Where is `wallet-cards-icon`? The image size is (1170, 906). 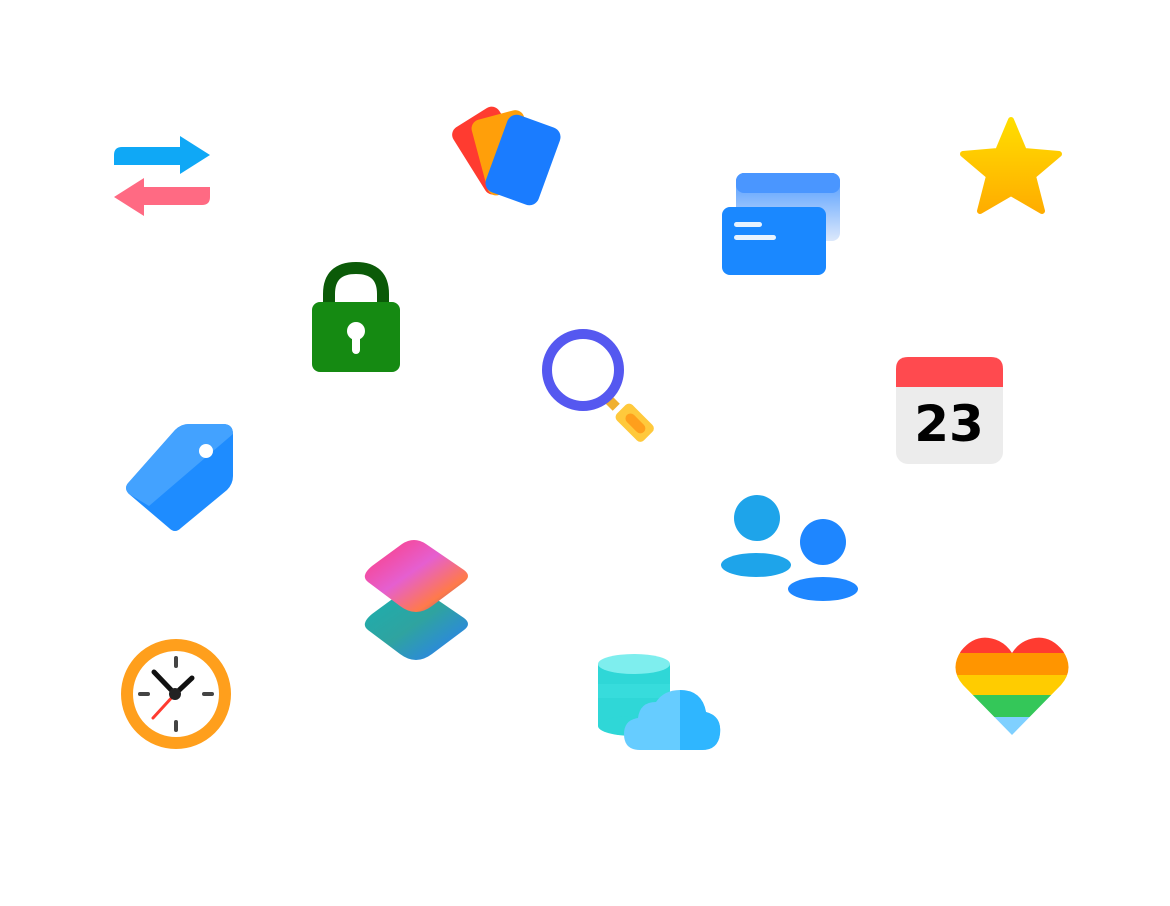 wallet-cards-icon is located at coordinates (509, 156).